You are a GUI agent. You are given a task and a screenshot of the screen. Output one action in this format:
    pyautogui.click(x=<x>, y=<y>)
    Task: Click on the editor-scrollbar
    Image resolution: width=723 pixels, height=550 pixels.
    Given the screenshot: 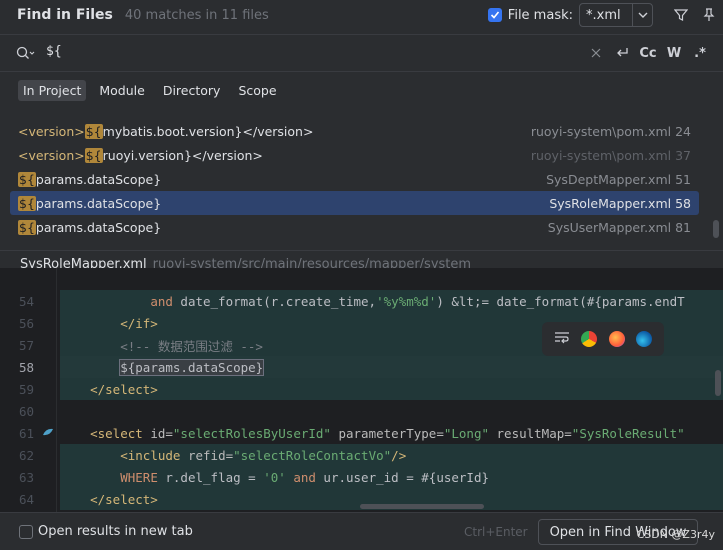 What is the action you would take?
    pyautogui.click(x=718, y=383)
    